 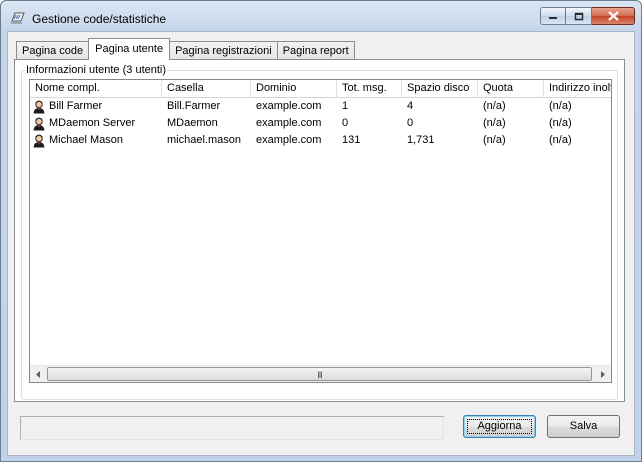 I want to click on save-button: Salva, so click(x=583, y=426).